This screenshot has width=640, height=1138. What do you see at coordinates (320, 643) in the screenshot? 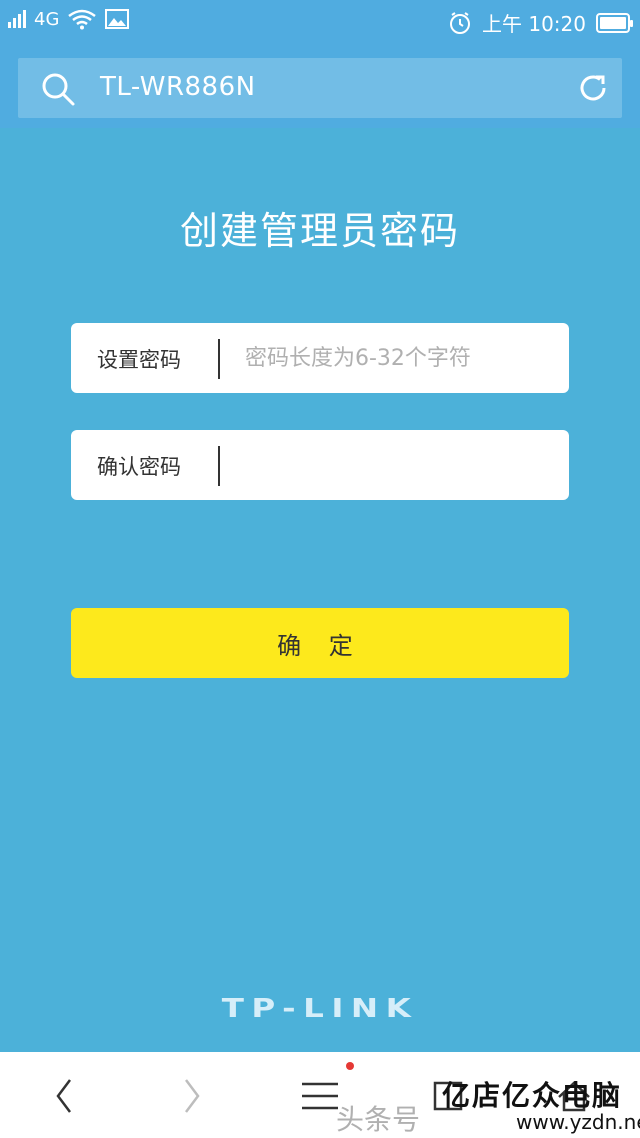
I see `confirm-button: 确 定` at bounding box center [320, 643].